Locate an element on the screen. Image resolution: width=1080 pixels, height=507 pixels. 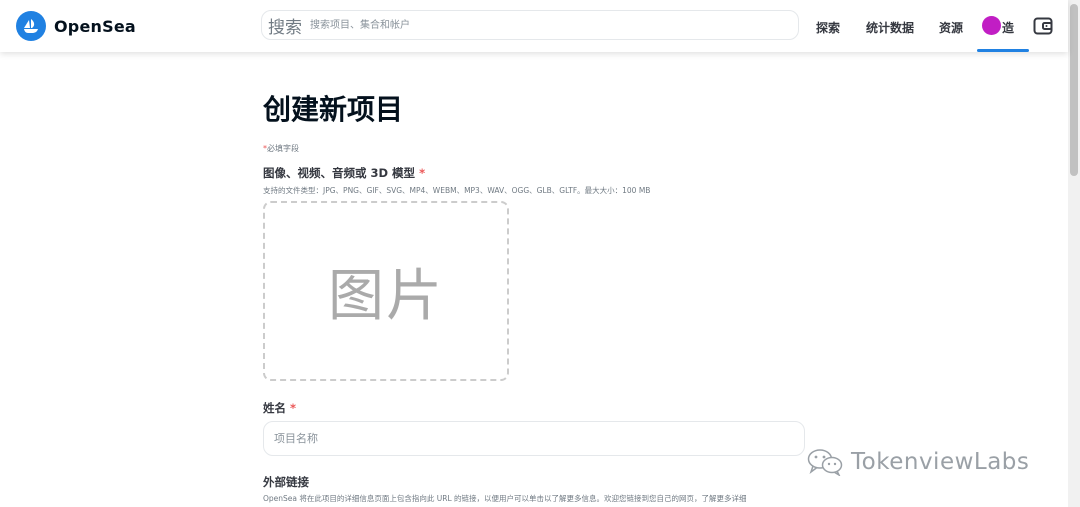
required-note-text: 必填字段 is located at coordinates (283, 148).